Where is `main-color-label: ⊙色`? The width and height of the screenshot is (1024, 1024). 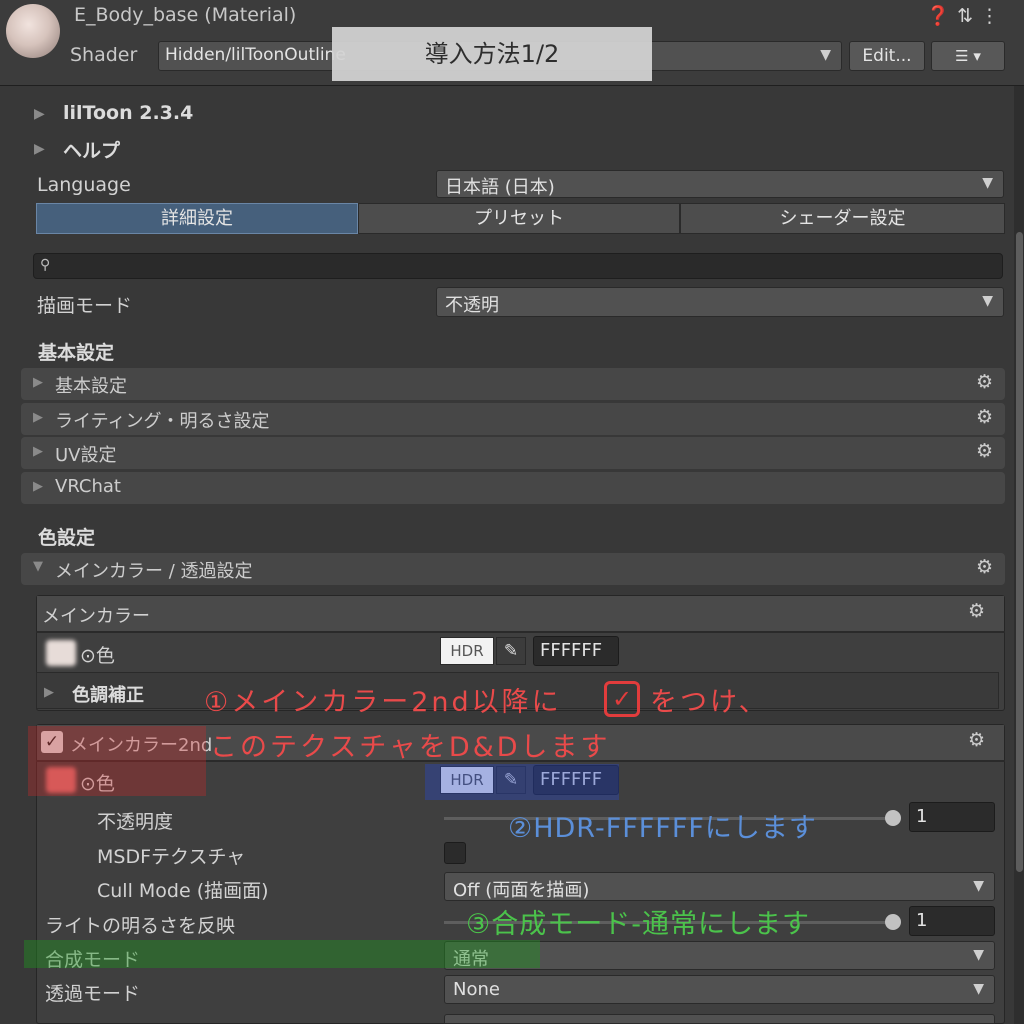 main-color-label: ⊙色 is located at coordinates (97, 656).